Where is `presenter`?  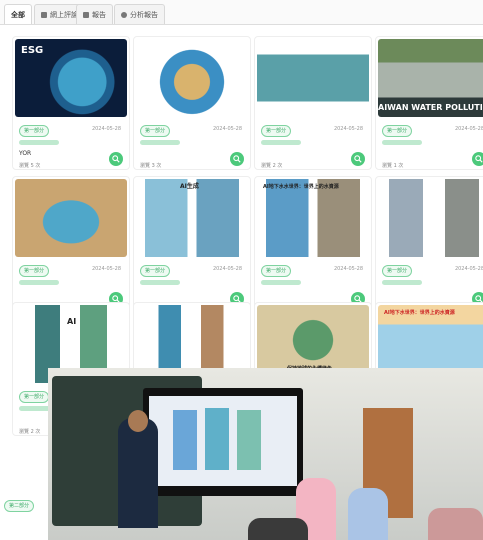 presenter is located at coordinates (138, 473).